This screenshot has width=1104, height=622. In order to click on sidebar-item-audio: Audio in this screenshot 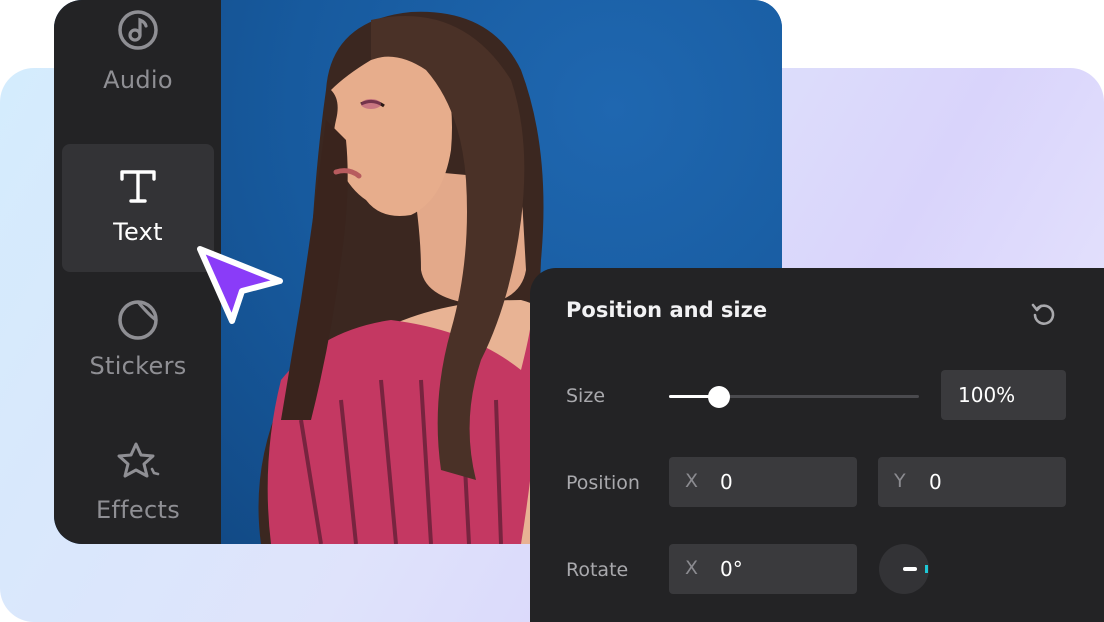, I will do `click(138, 60)`.